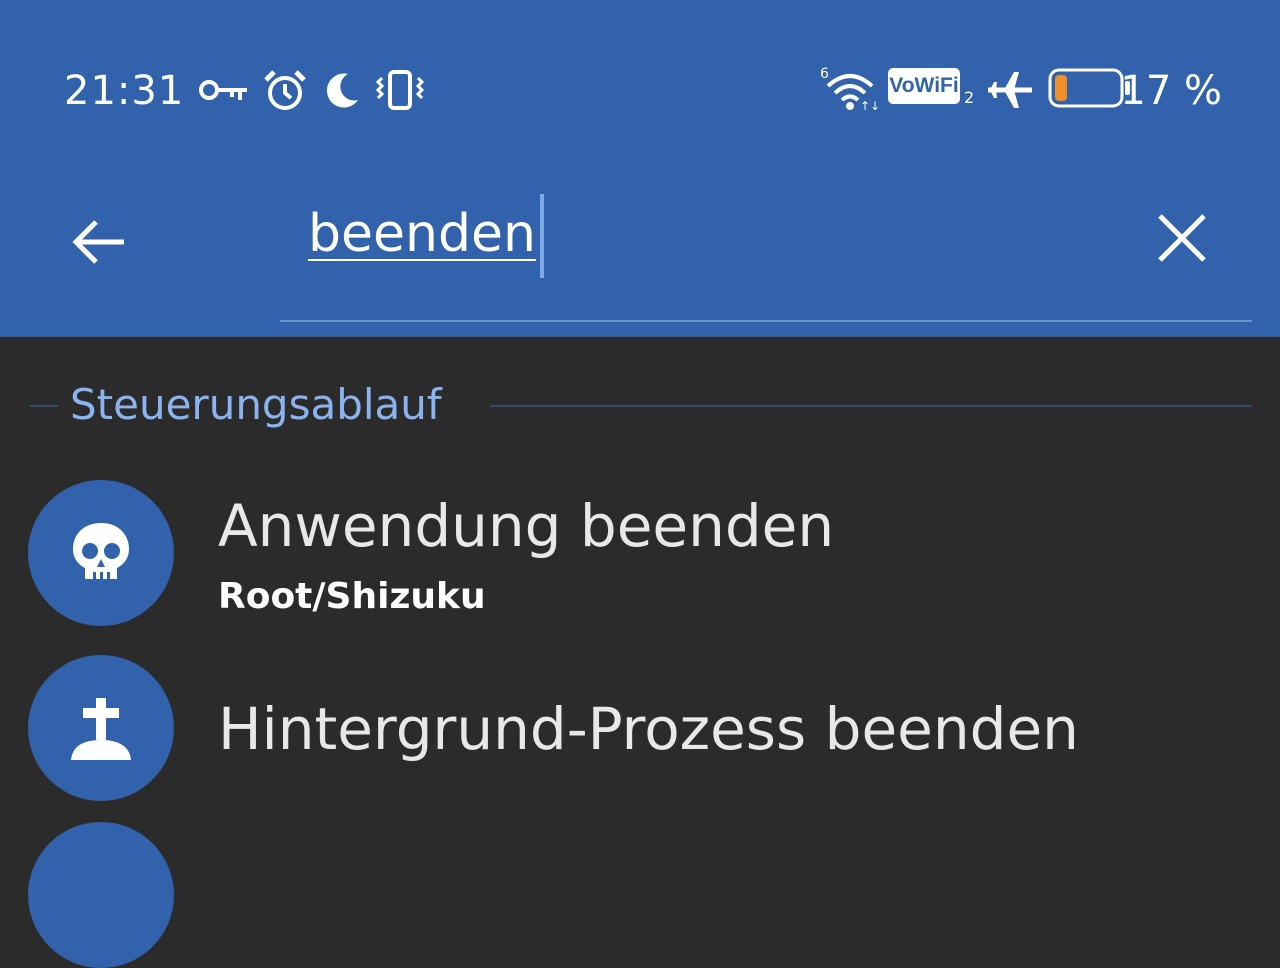 This screenshot has height=968, width=1280. I want to click on key-icon, so click(224, 92).